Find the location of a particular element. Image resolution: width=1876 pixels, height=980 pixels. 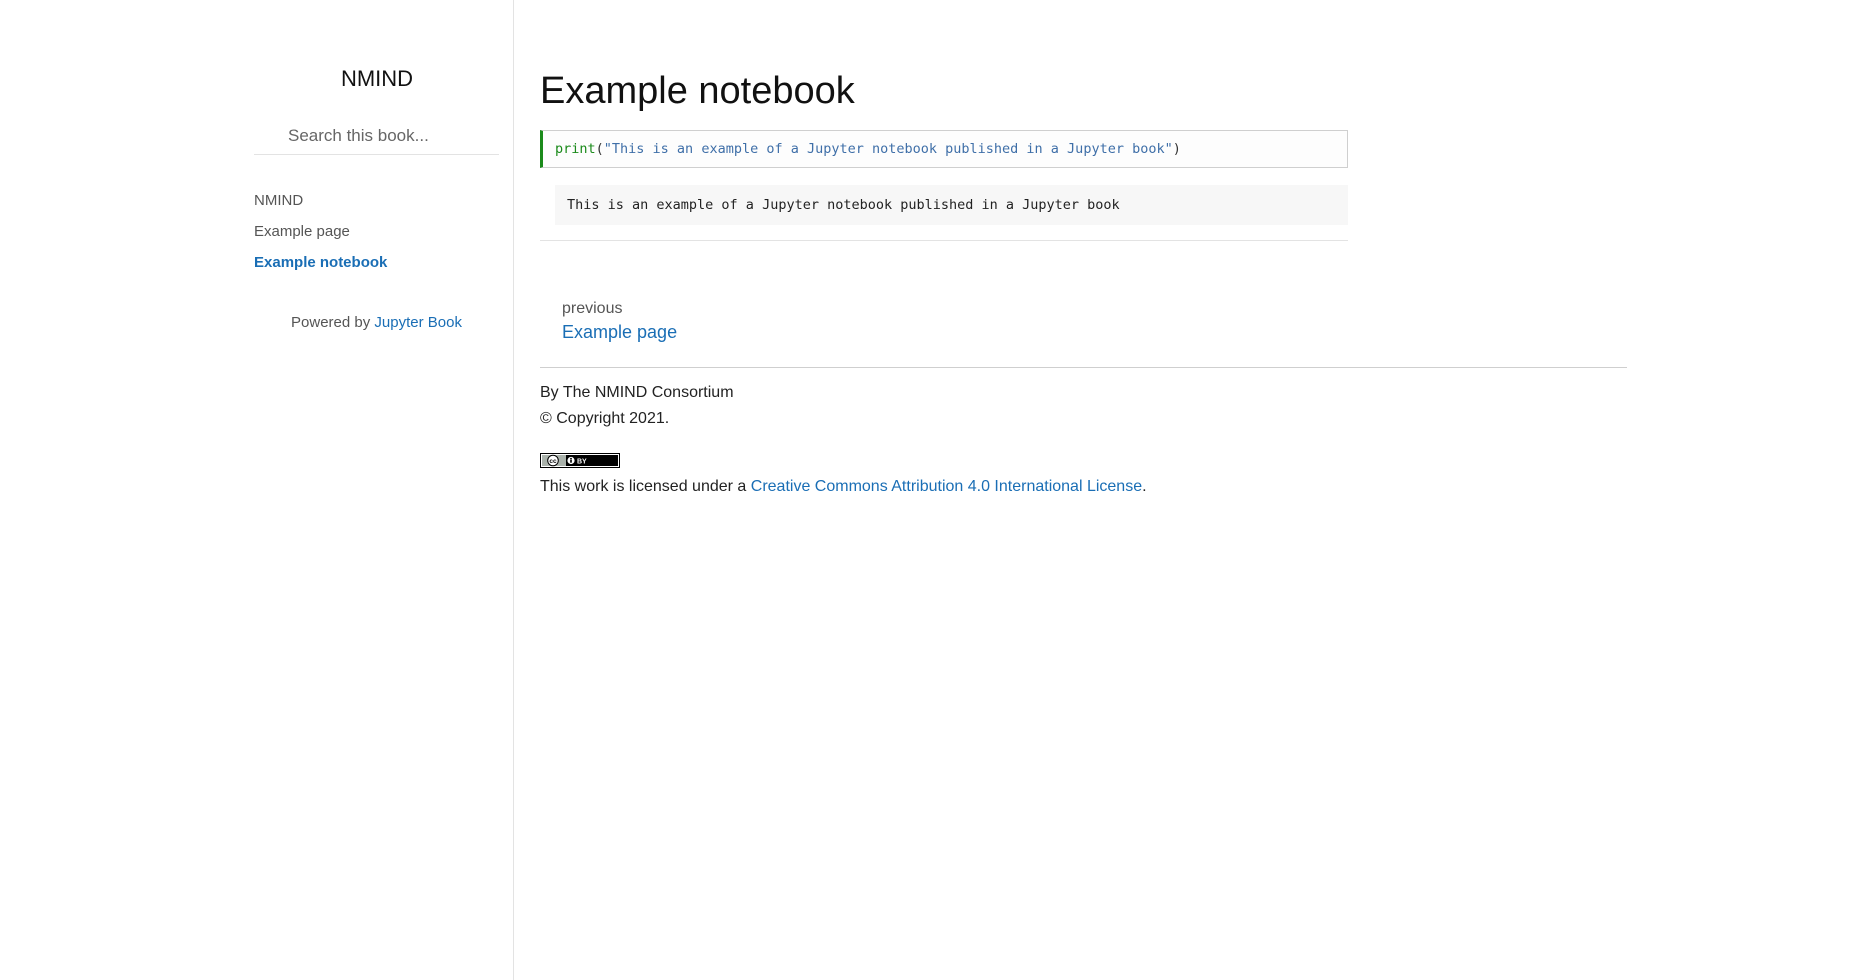

footer-divider is located at coordinates (1083, 367).